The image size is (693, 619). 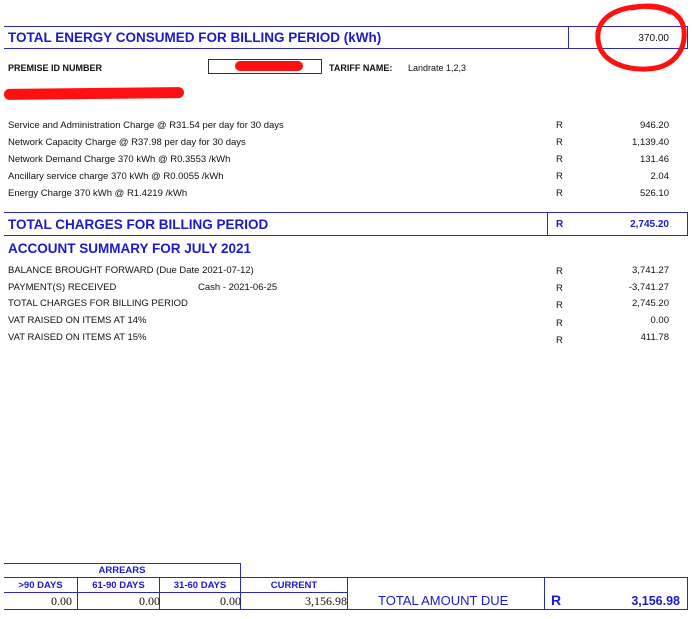 What do you see at coordinates (176, 592) in the screenshot?
I see `arrears-header-bottom-border` at bounding box center [176, 592].